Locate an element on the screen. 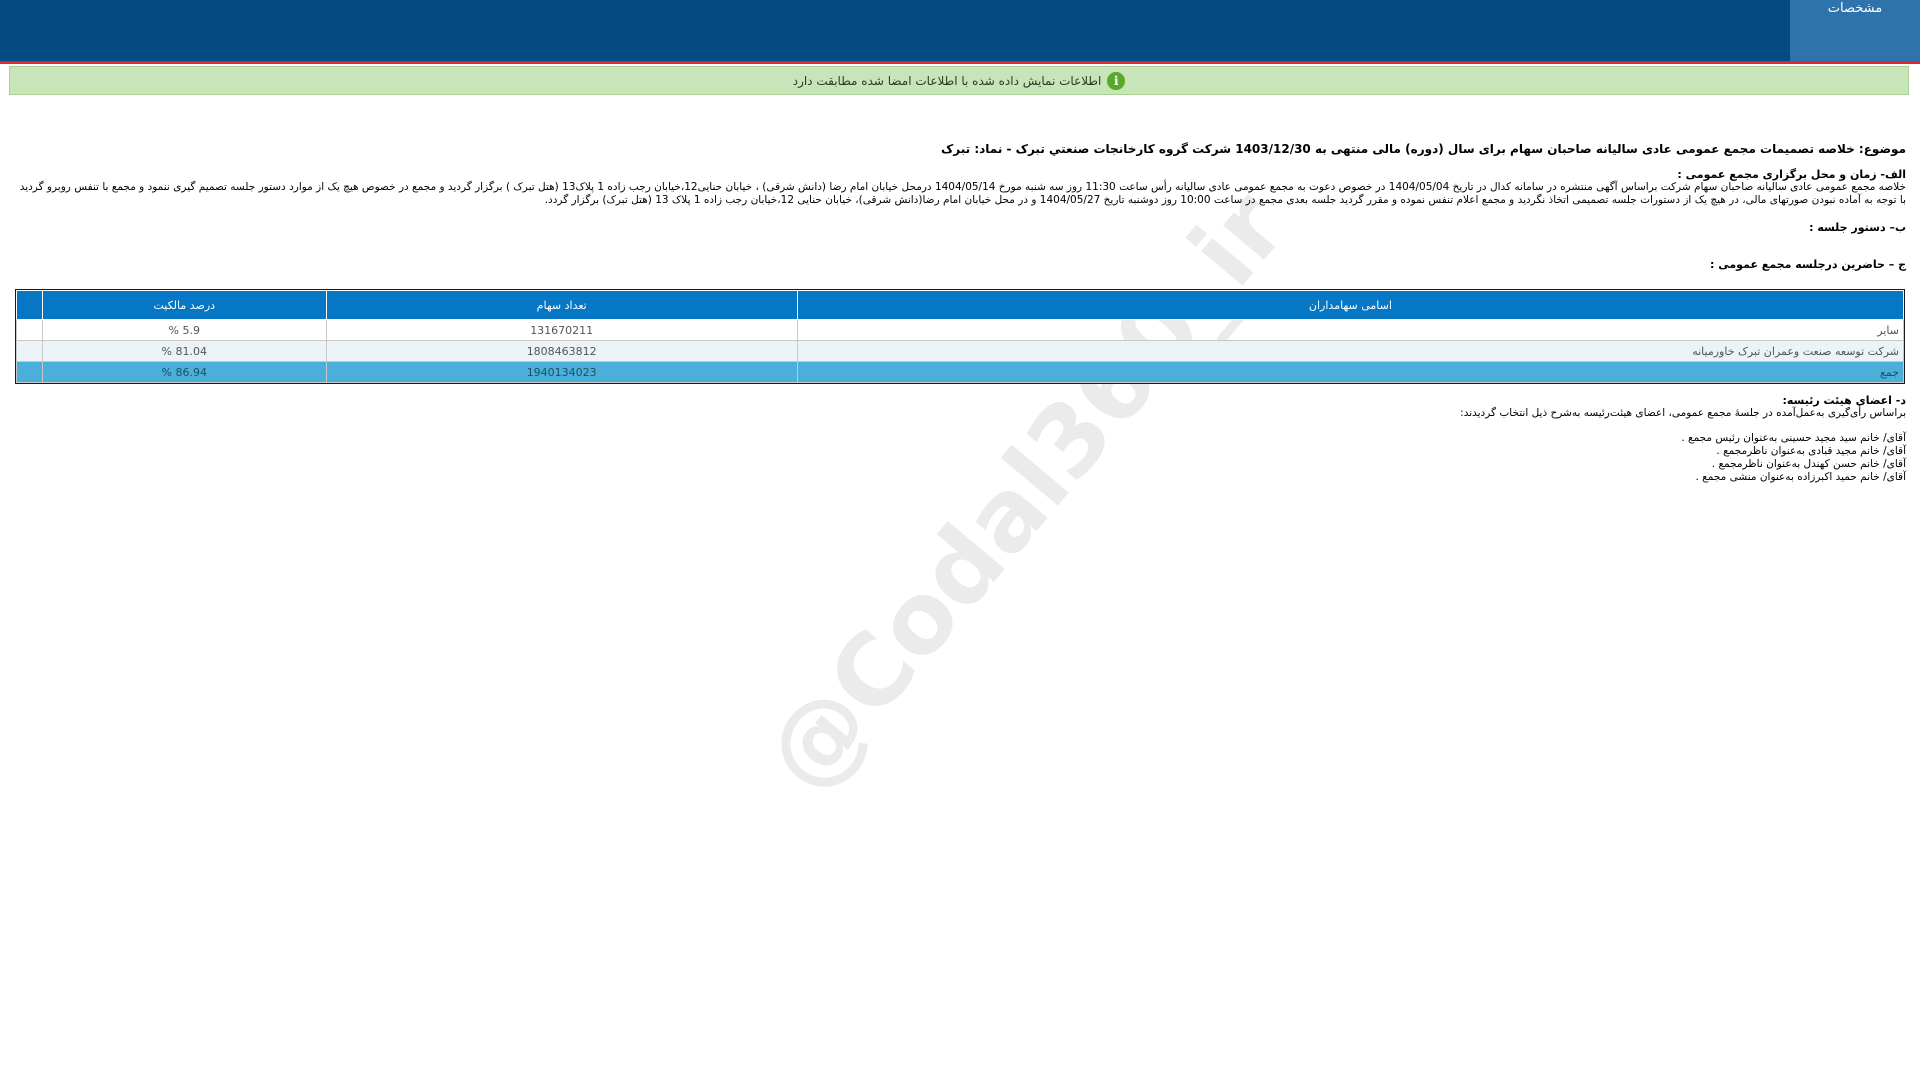 The image size is (1920, 1080). column-header-shares: تعداد سهام is located at coordinates (561, 305).